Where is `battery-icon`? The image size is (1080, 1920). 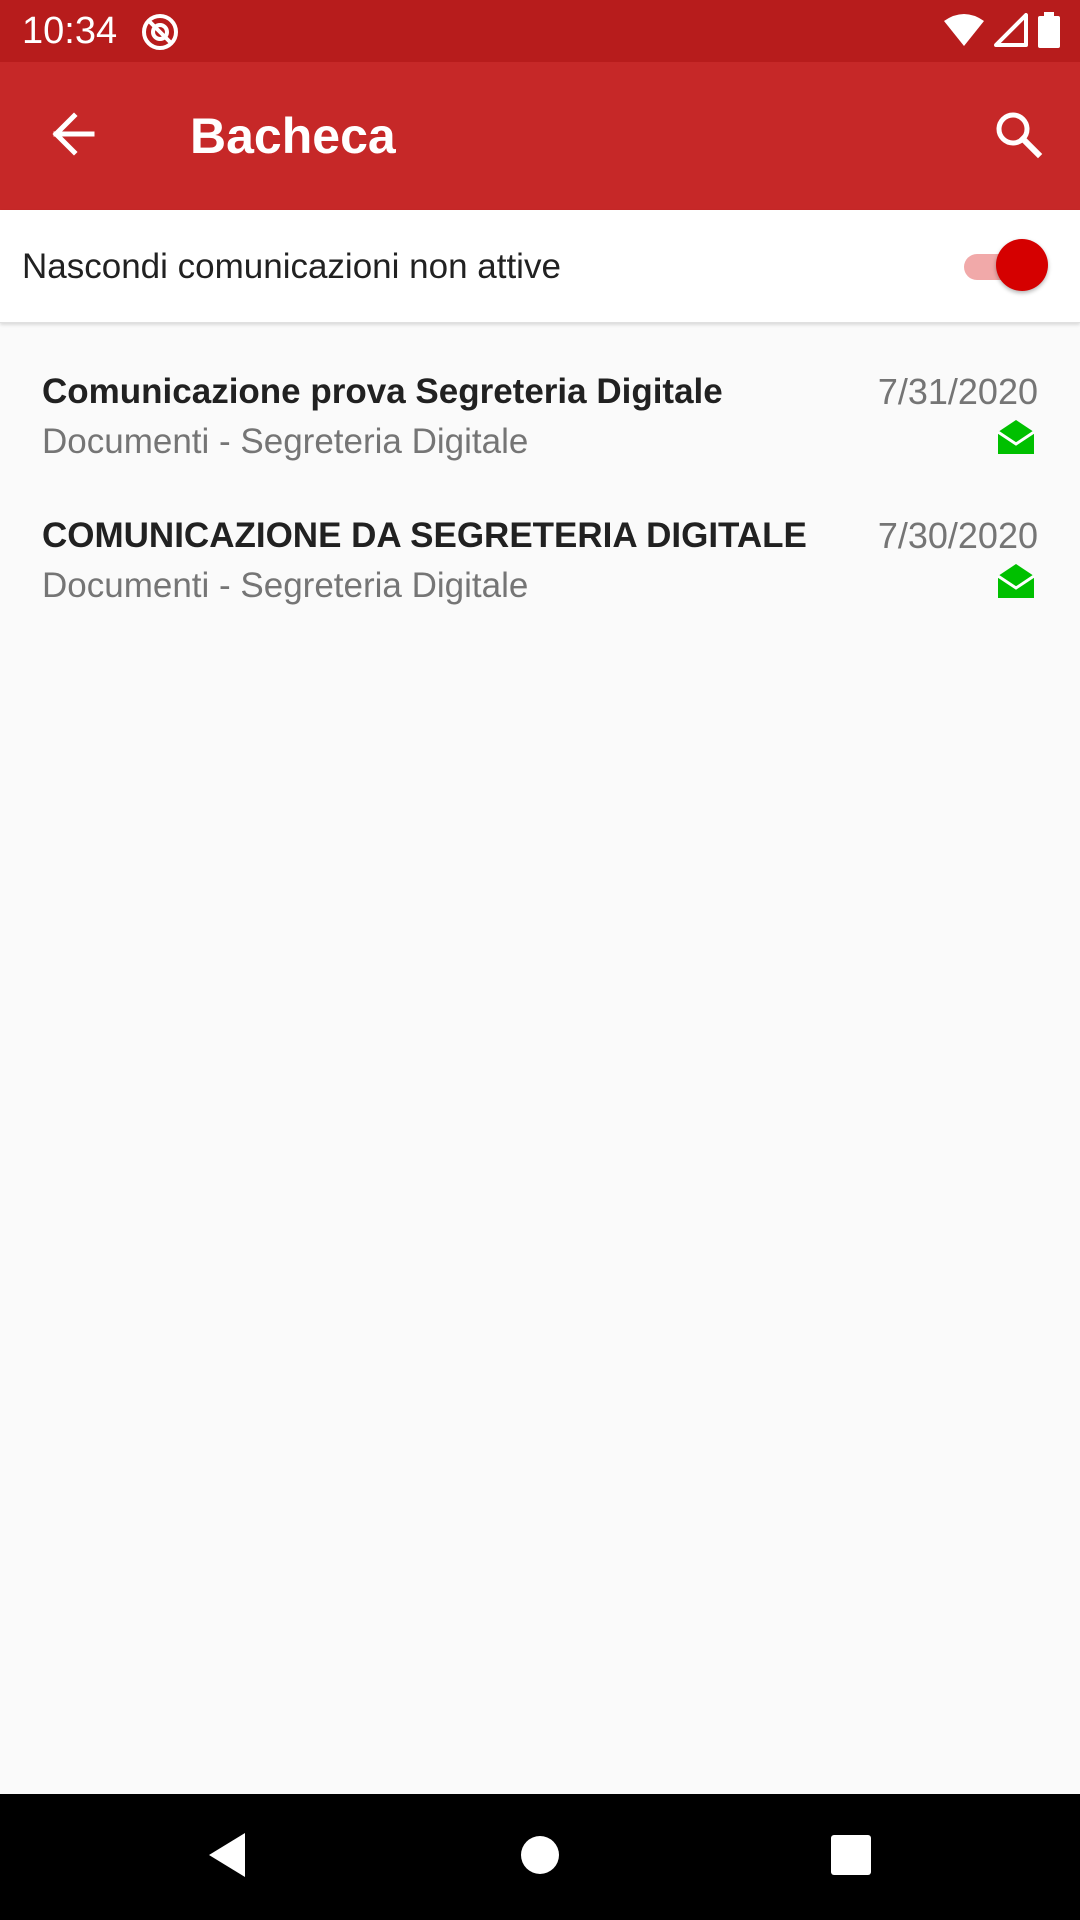
battery-icon is located at coordinates (1049, 32).